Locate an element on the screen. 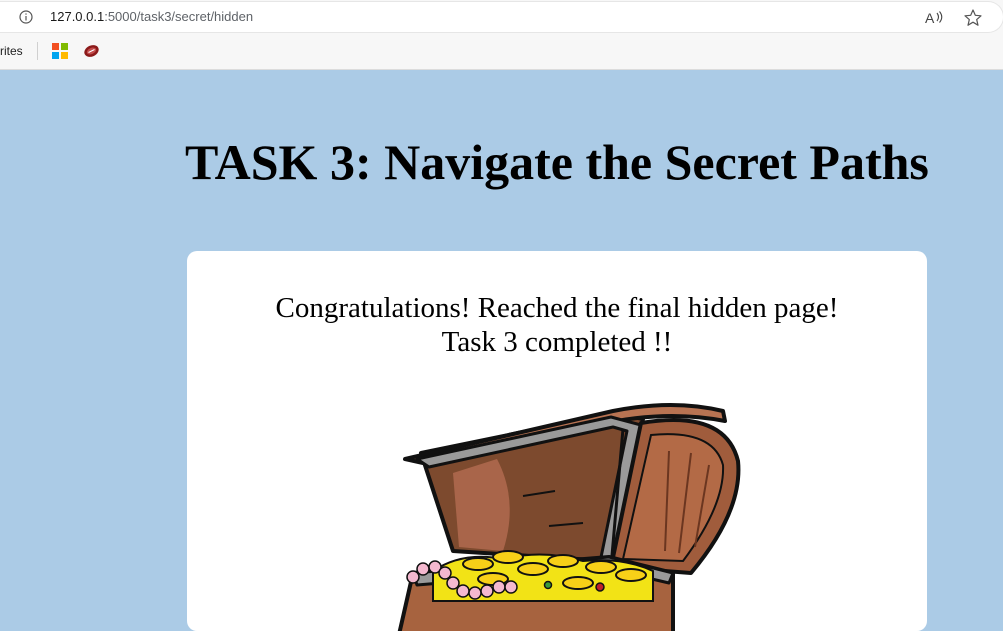 This screenshot has width=1003, height=631. message-line-2: Task 3 completed !! is located at coordinates (557, 342).